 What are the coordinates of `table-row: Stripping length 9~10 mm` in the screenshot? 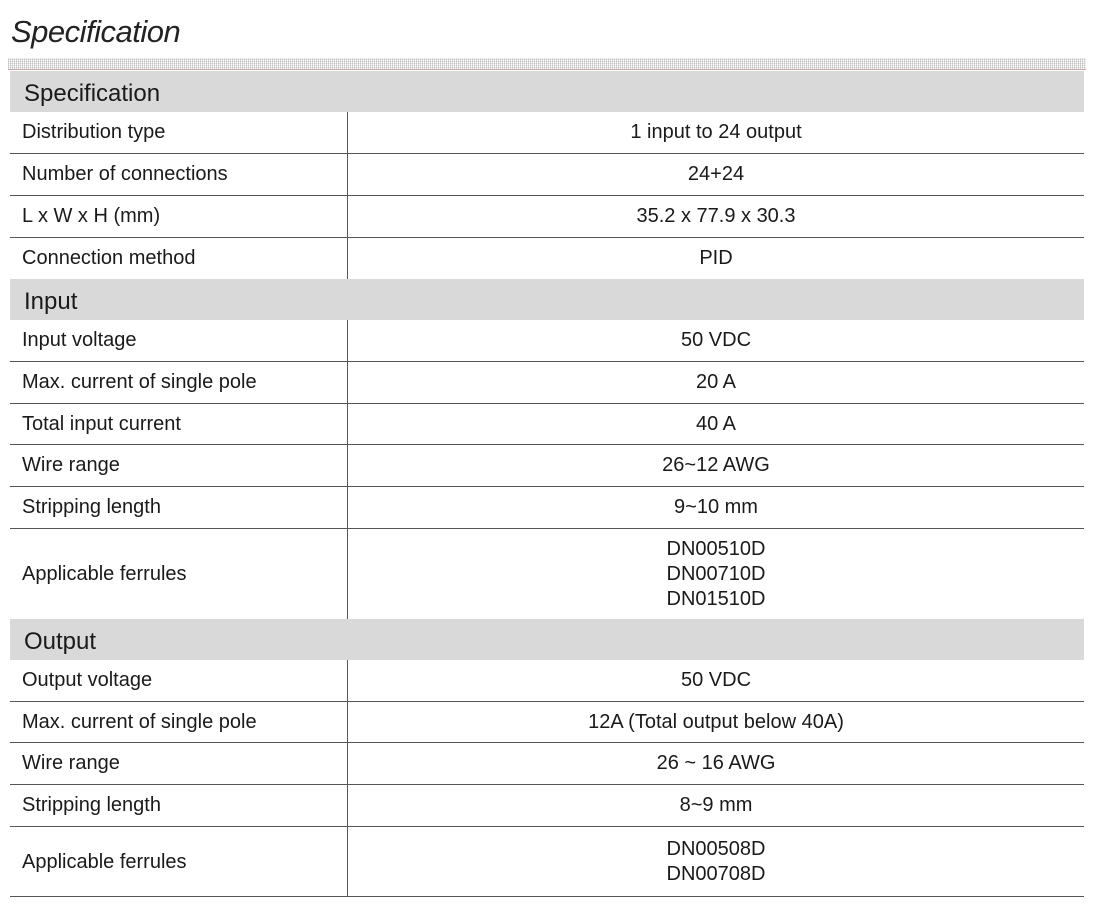 It's located at (547, 508).